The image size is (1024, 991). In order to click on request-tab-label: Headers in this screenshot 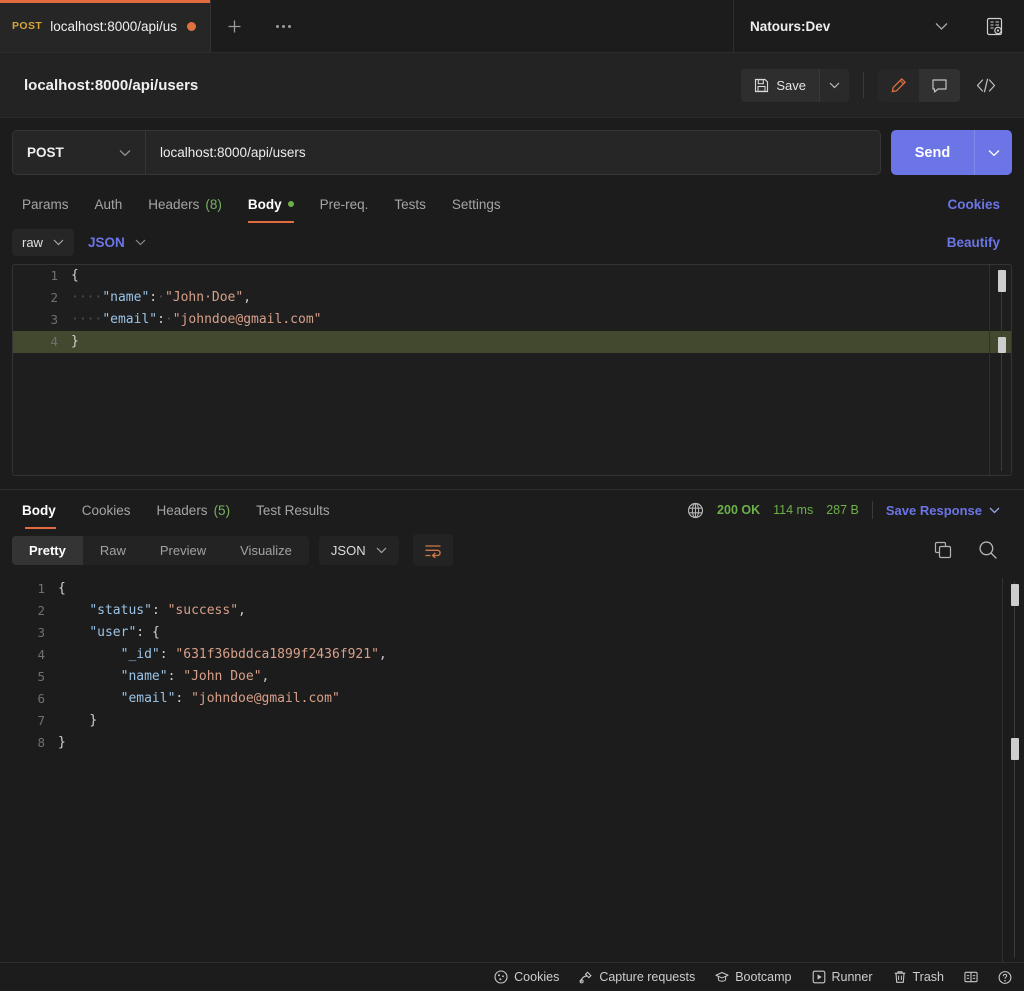, I will do `click(174, 204)`.